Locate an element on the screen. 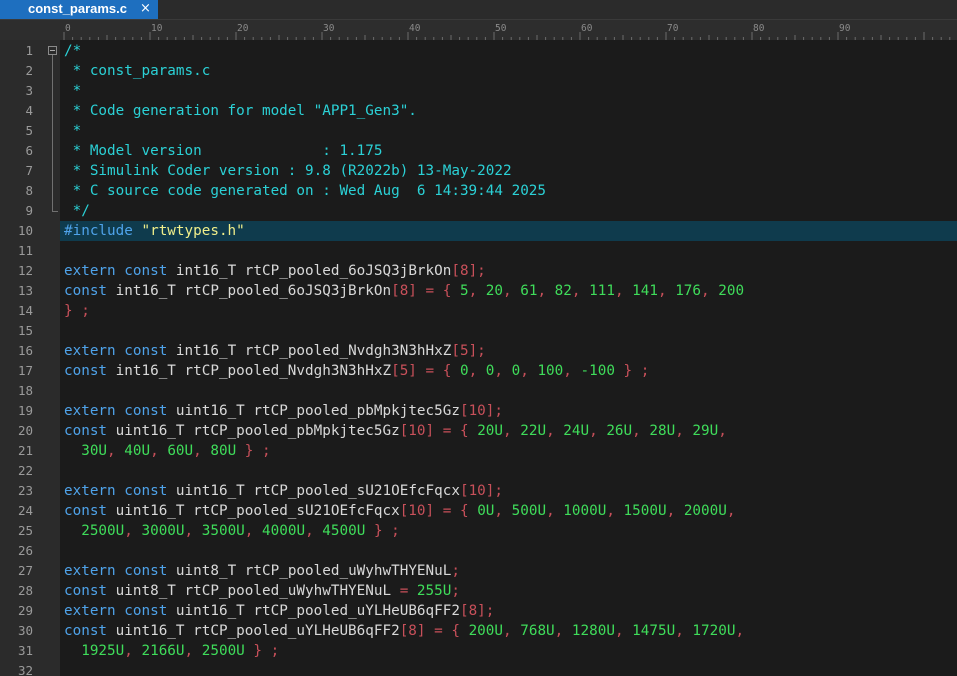  code-token: 2000U is located at coordinates (705, 511).